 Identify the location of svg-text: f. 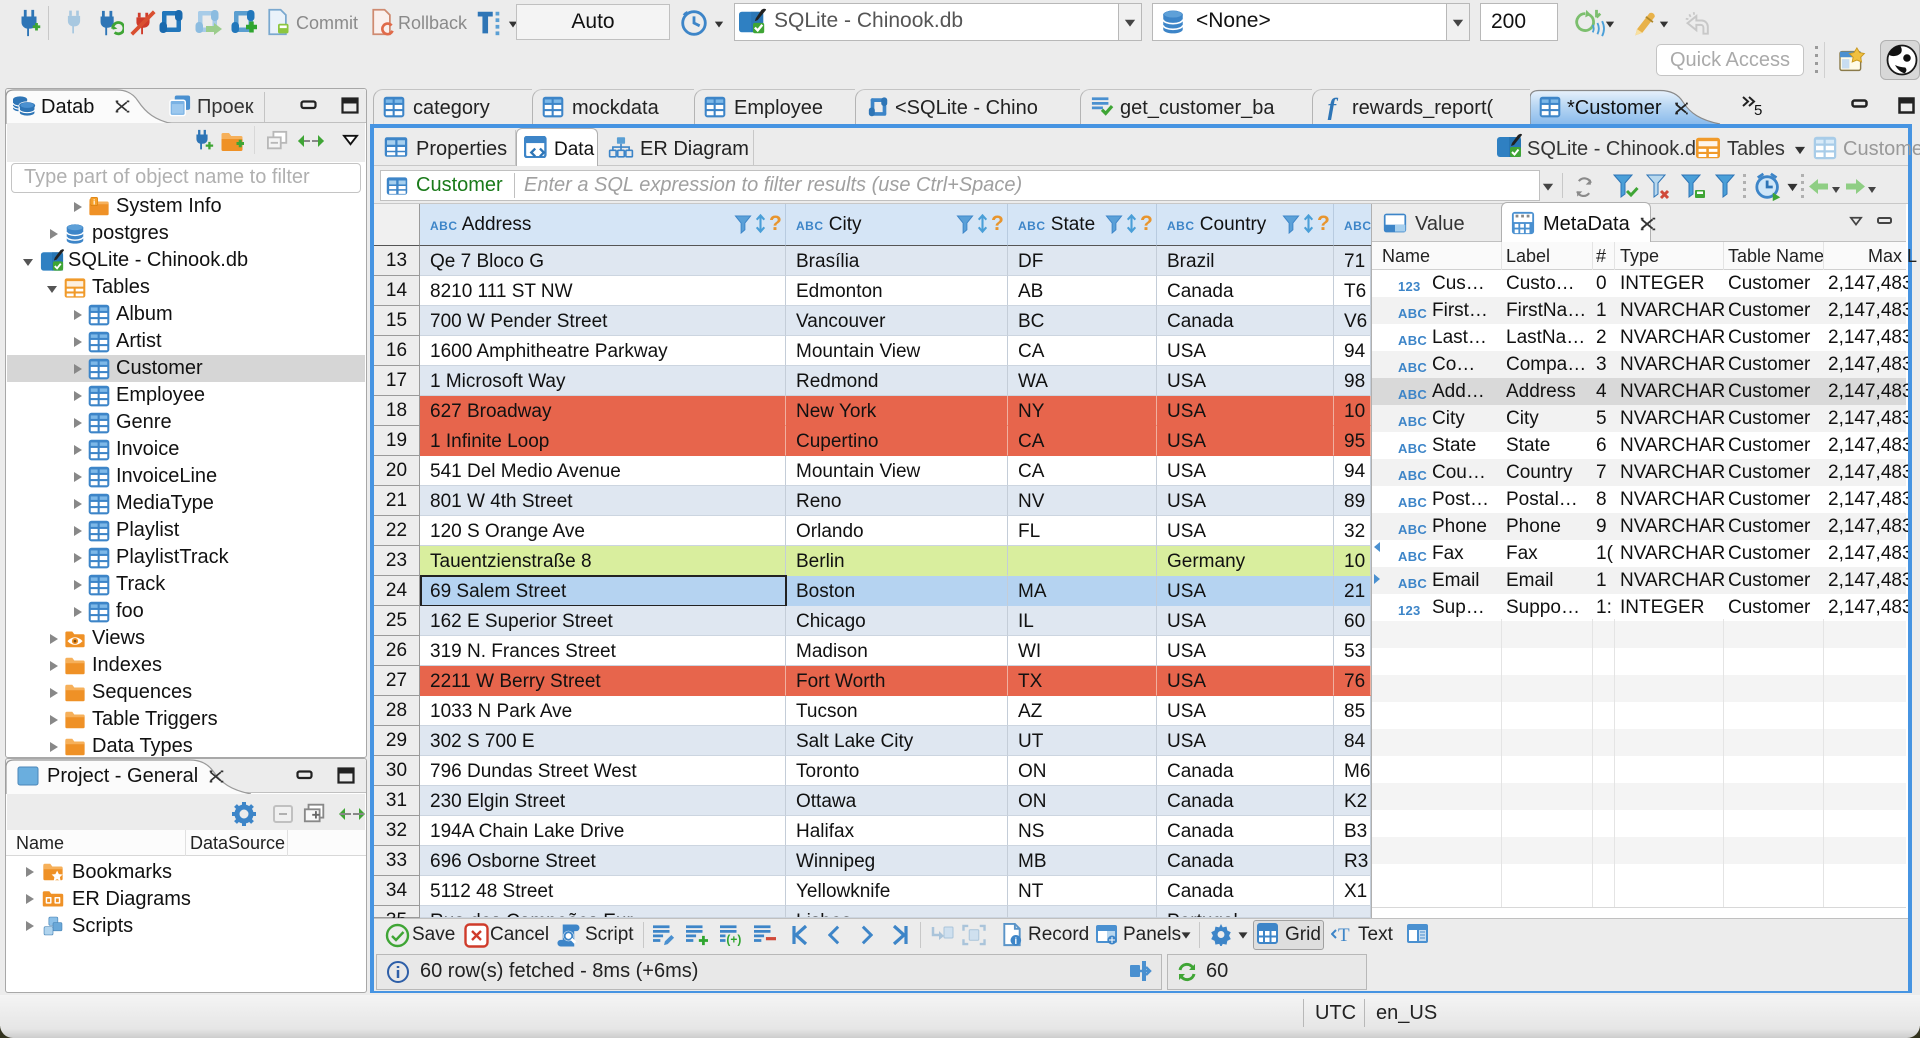
(1333, 107).